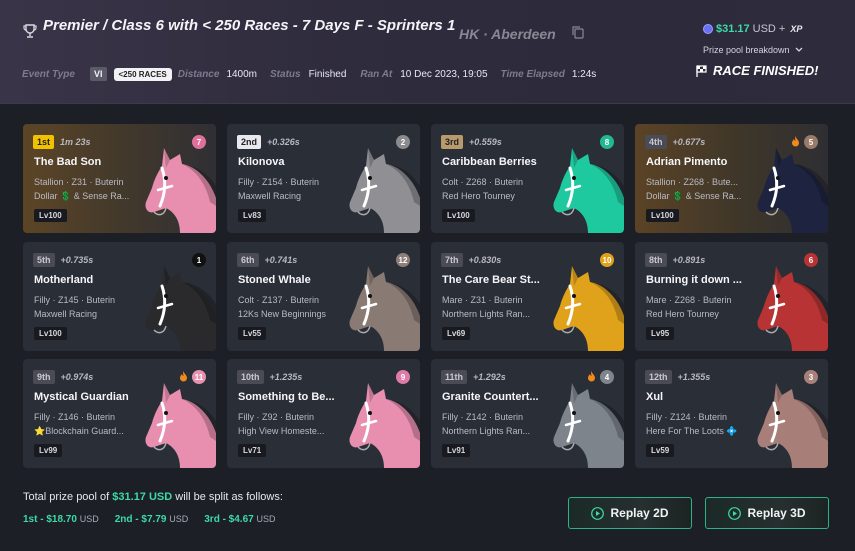 This screenshot has height=551, width=855. I want to click on horse-details: Mare · Z31 · Buterin, so click(482, 300).